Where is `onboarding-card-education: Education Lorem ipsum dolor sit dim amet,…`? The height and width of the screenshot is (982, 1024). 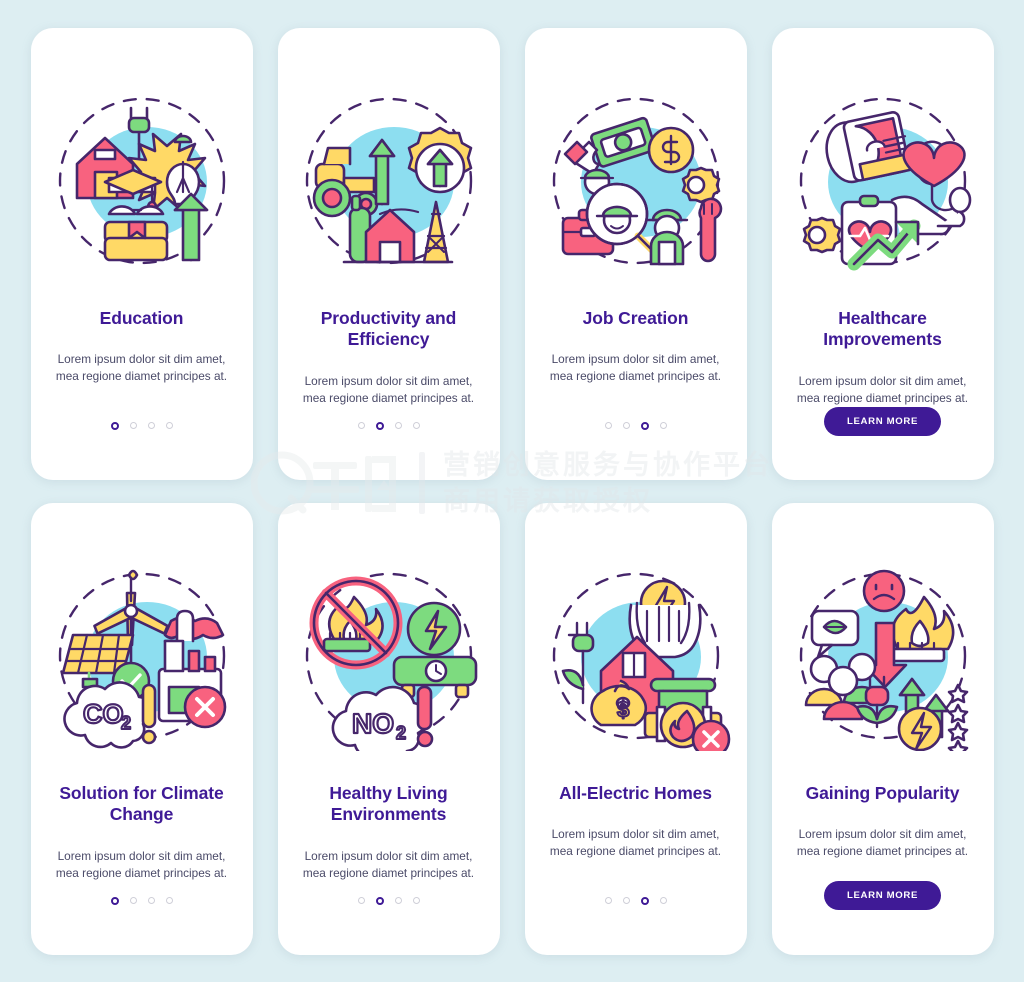
onboarding-card-education: Education Lorem ipsum dolor sit dim amet,… is located at coordinates (141, 253).